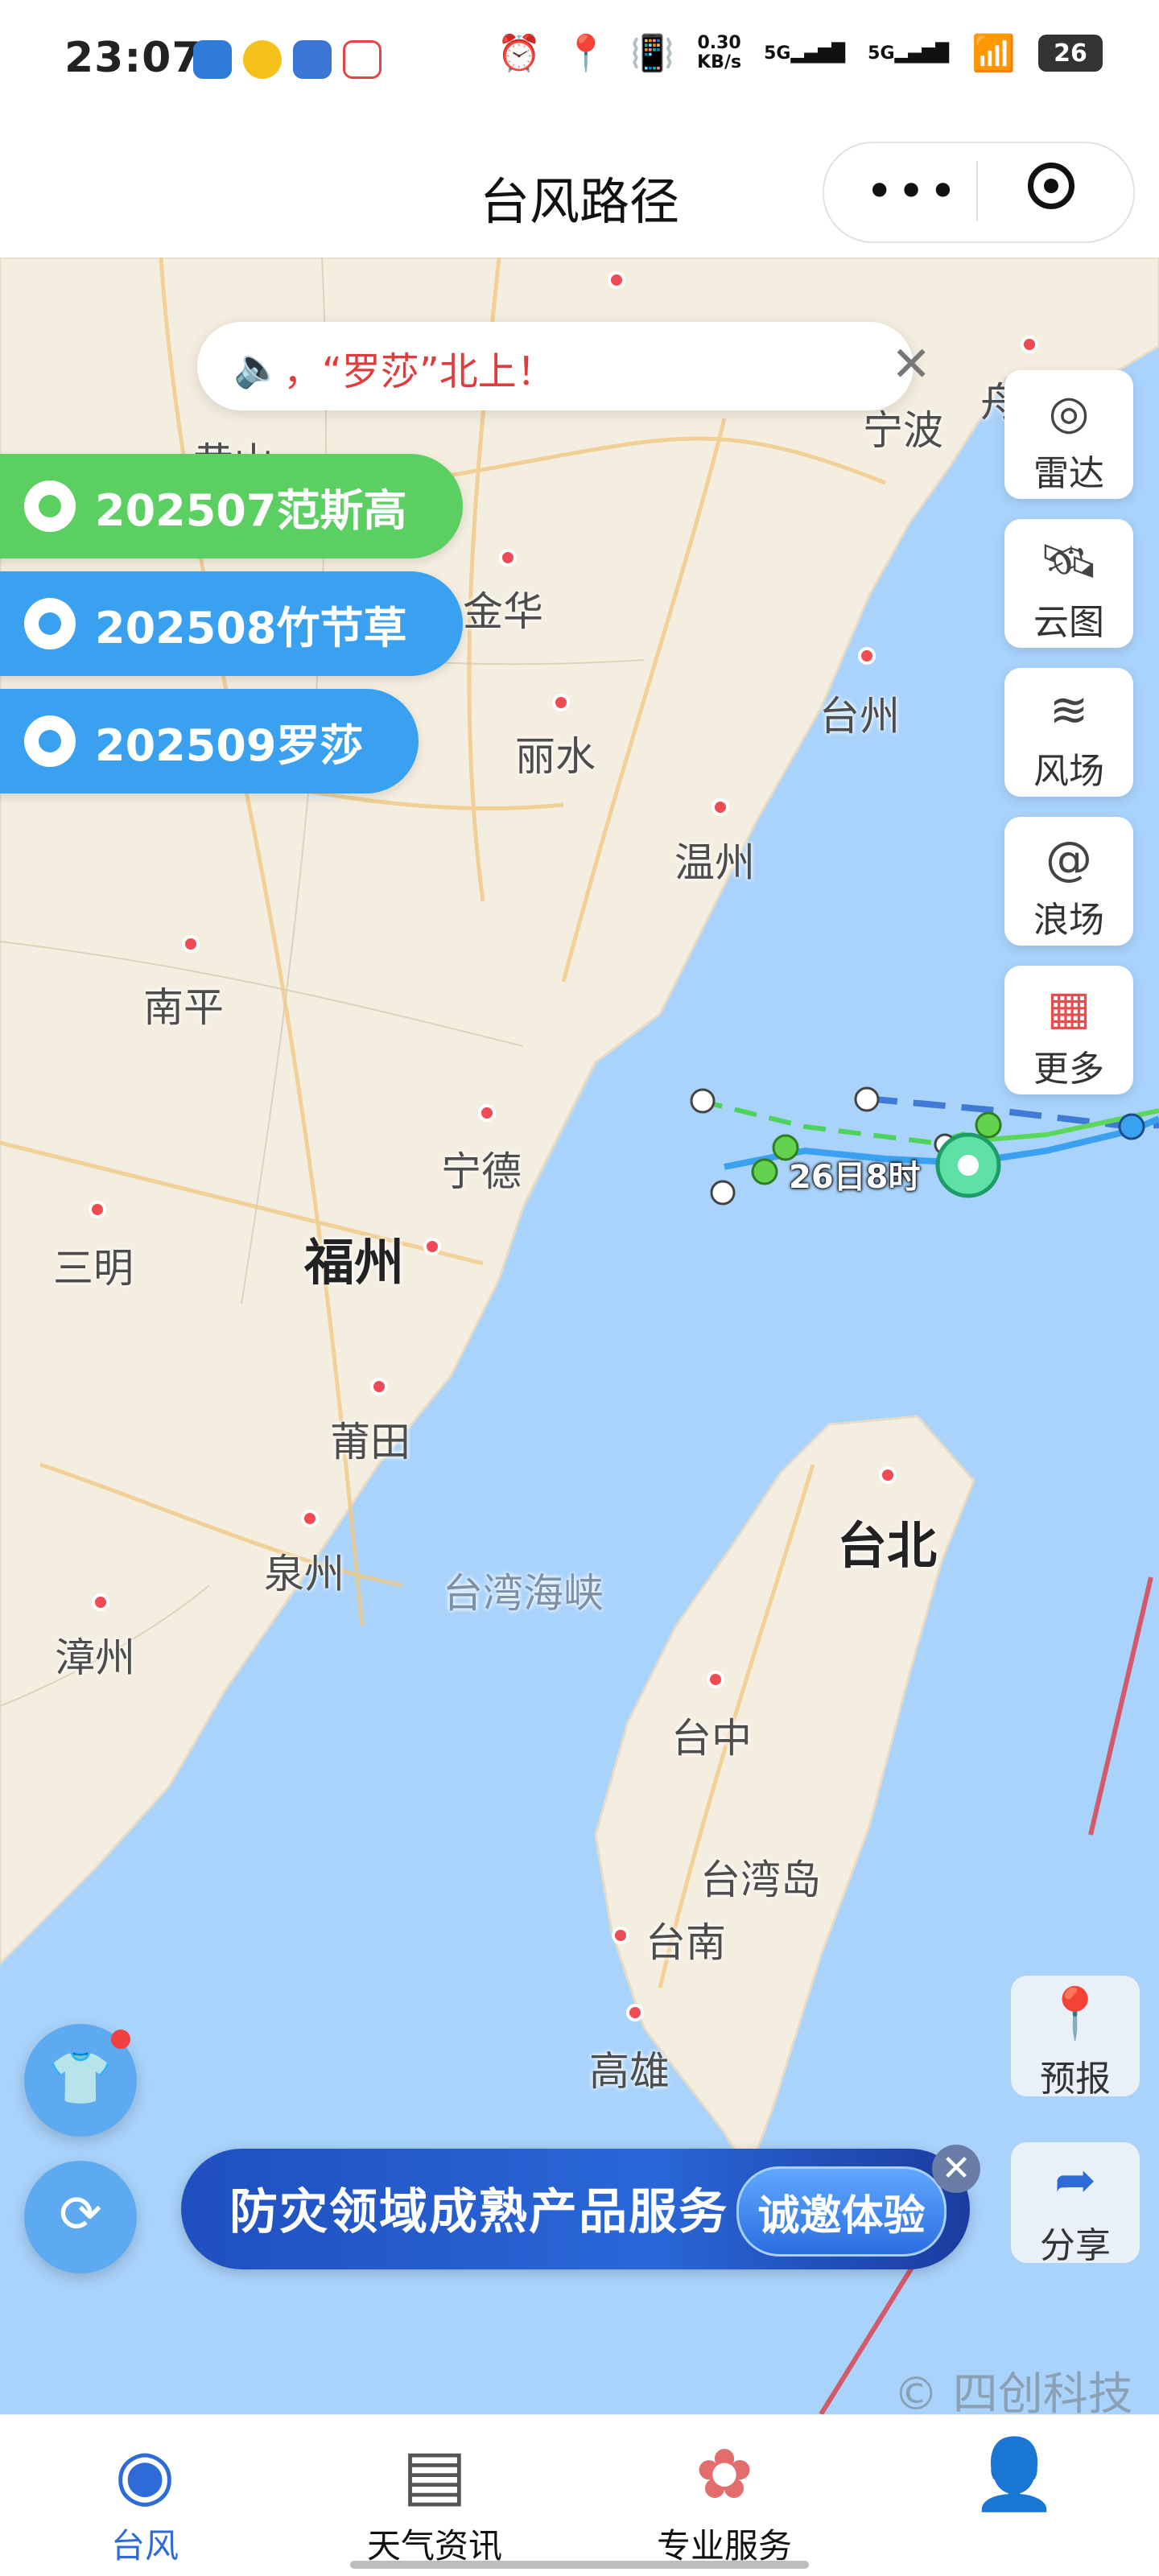 The image size is (1159, 2576). I want to click on wave-field-button: @ 浪场, so click(1068, 881).